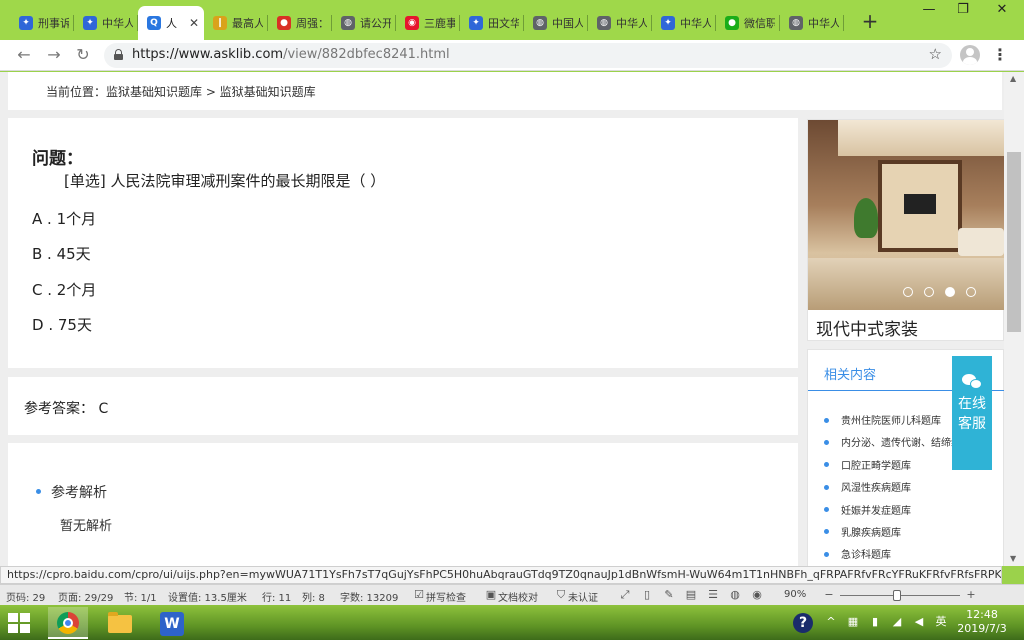 The height and width of the screenshot is (640, 1024). I want to click on spell-check-icon: ☑, so click(419, 595).